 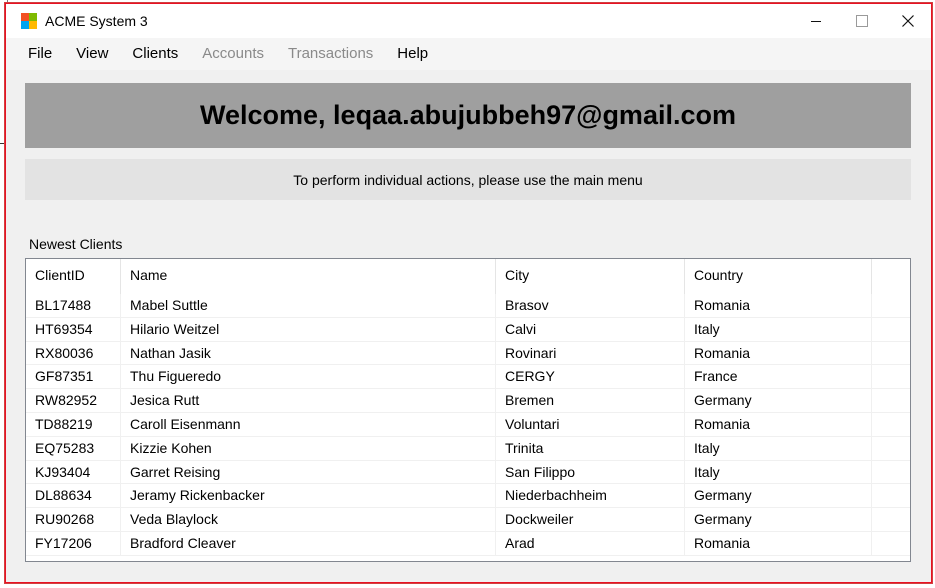 What do you see at coordinates (308, 377) in the screenshot?
I see `cell-name: Thu Figueredo` at bounding box center [308, 377].